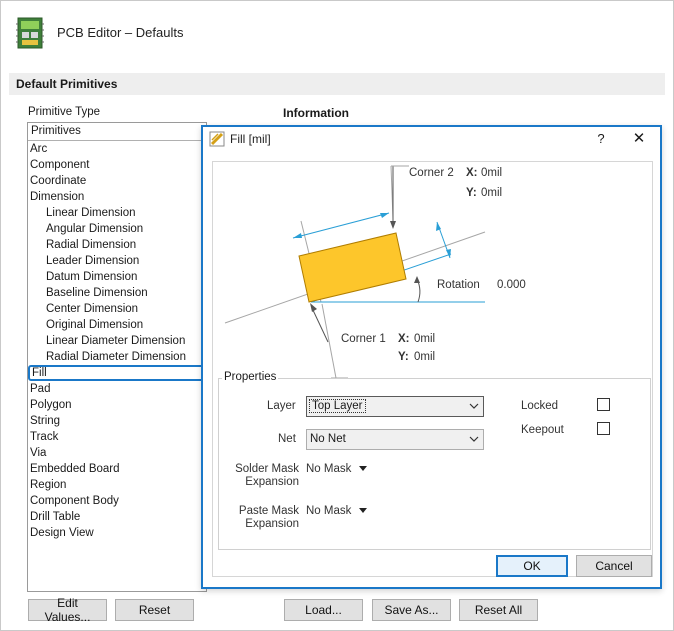  I want to click on pcb-editor-icon, so click(30, 33).